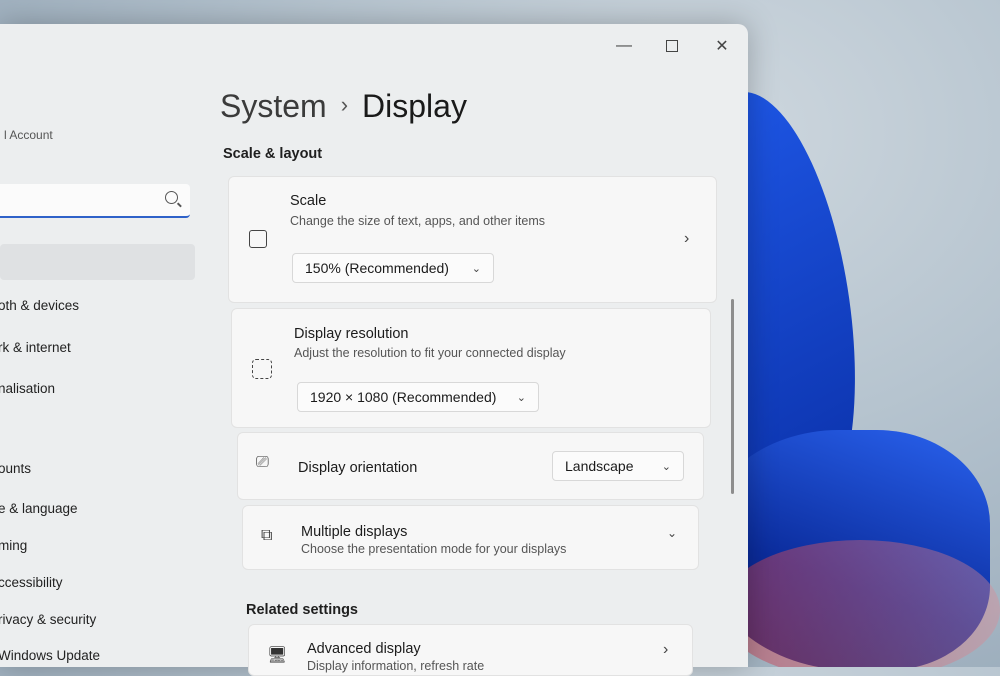 The height and width of the screenshot is (676, 1000). I want to click on display-orientation-title: Display orientation, so click(358, 468).